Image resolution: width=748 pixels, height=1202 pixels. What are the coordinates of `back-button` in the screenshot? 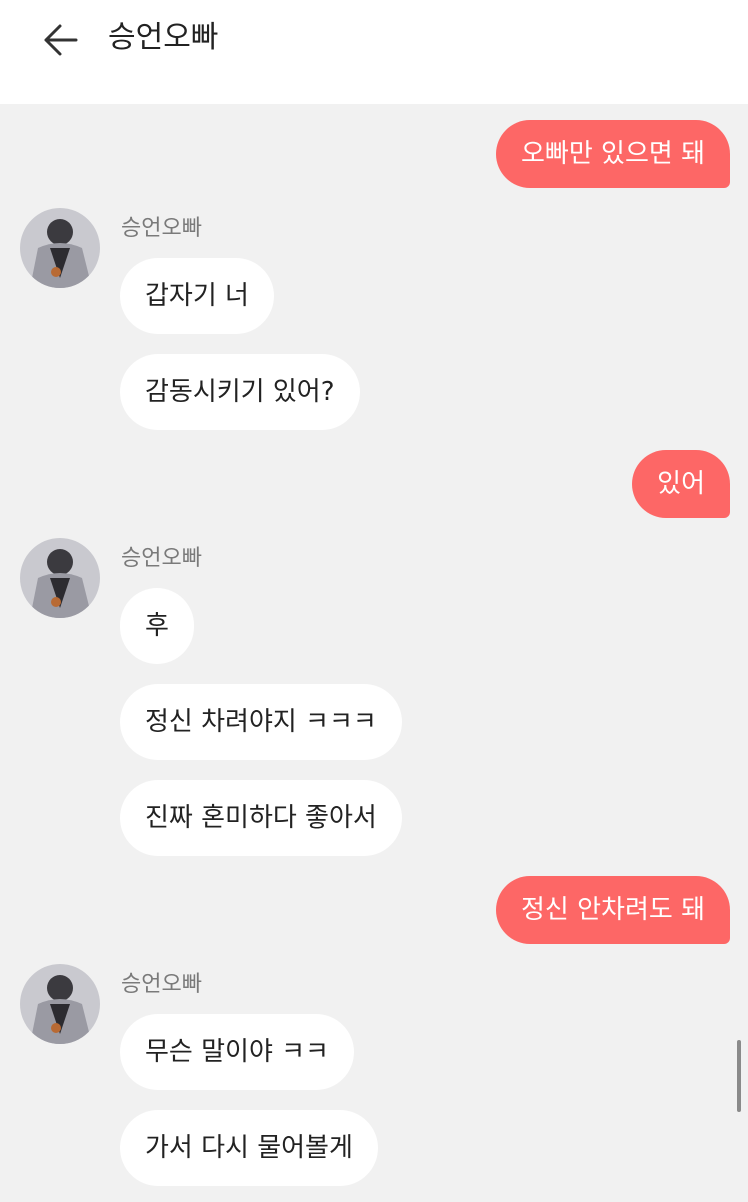 It's located at (60, 40).